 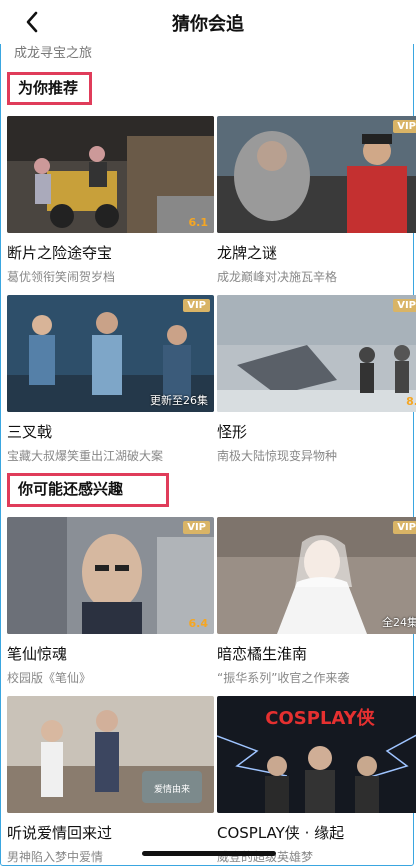 I want to click on video-thumbnail: 6.1, so click(x=110, y=174).